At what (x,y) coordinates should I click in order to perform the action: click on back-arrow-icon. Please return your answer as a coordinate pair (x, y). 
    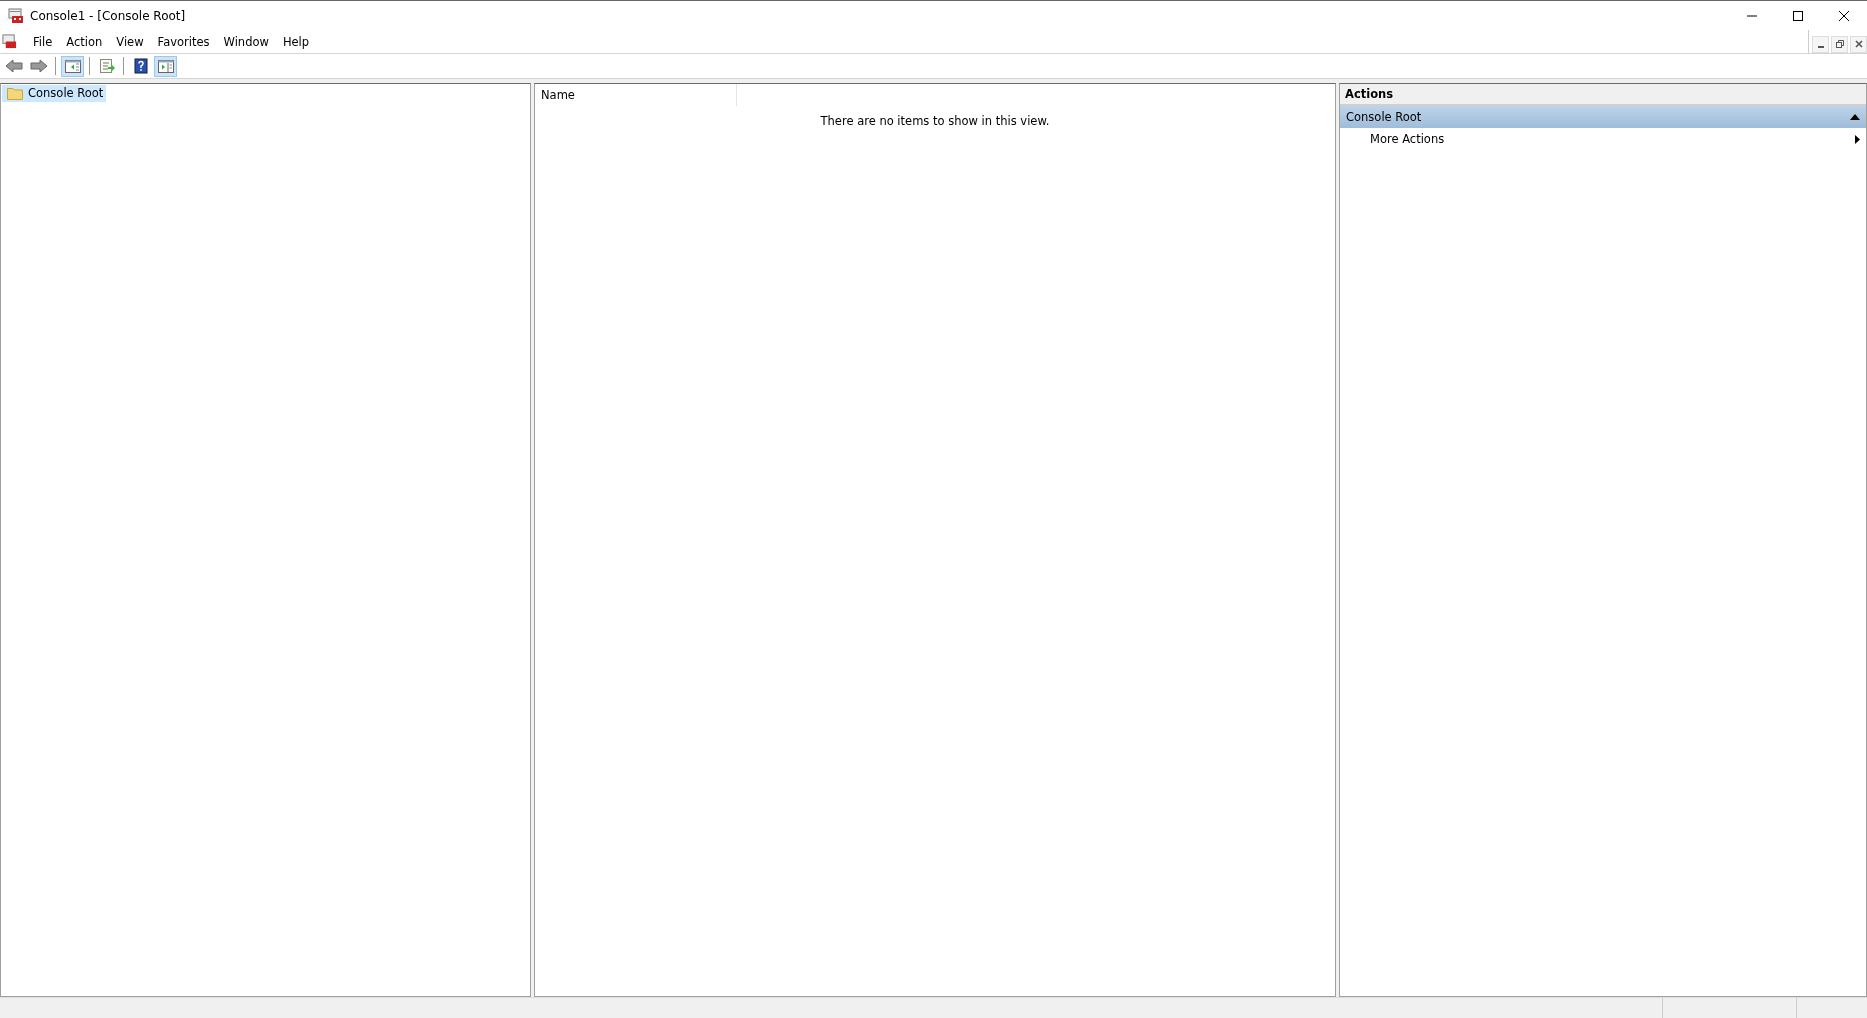
    Looking at the image, I should click on (13, 66).